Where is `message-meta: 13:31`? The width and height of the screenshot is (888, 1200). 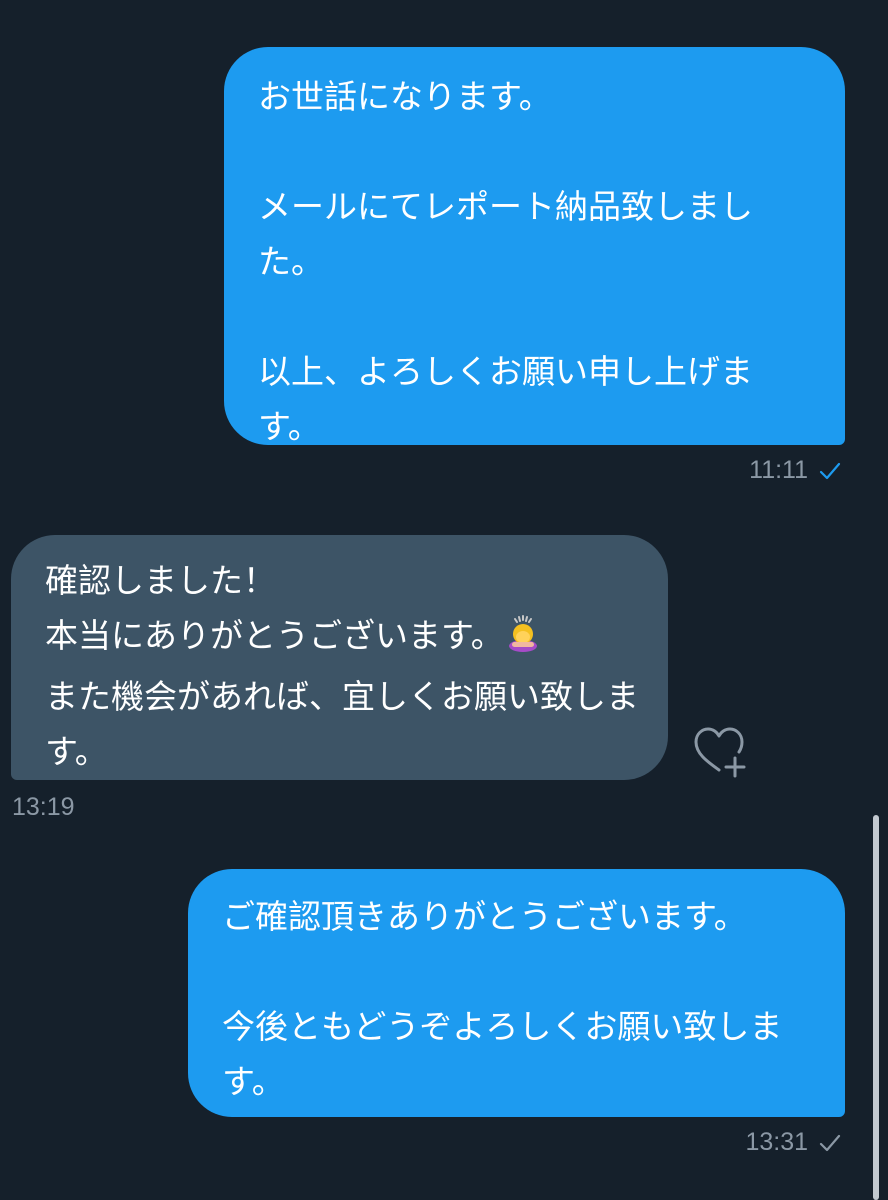 message-meta: 13:31 is located at coordinates (793, 1142).